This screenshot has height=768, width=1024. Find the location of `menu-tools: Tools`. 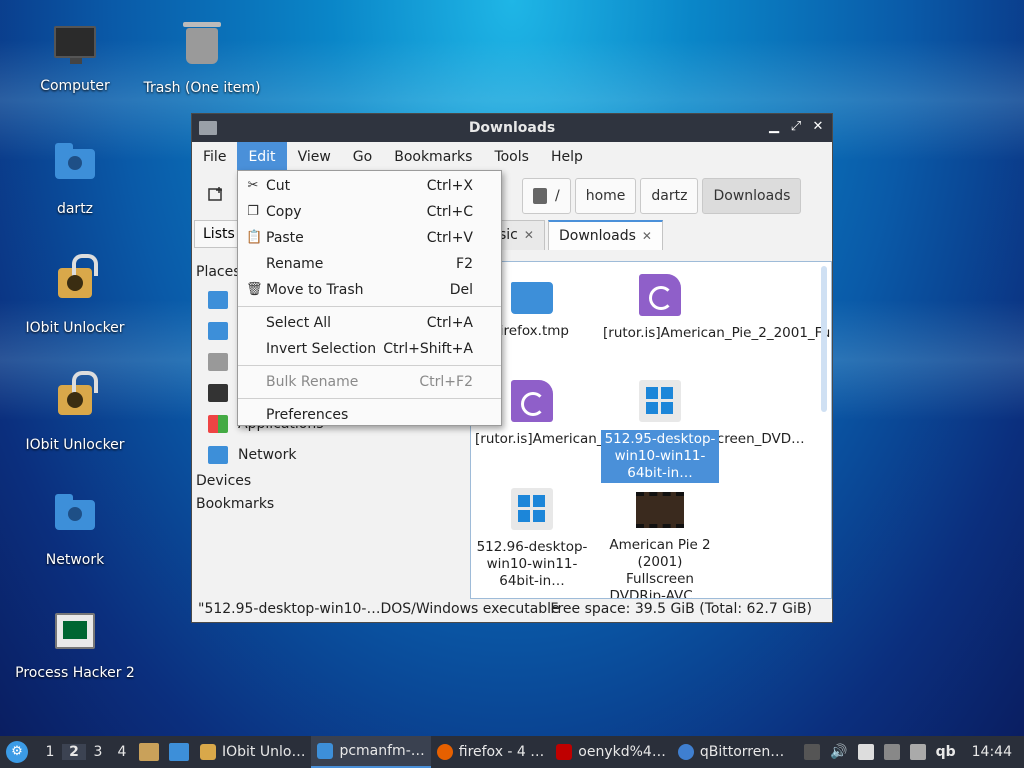

menu-tools: Tools is located at coordinates (511, 157).